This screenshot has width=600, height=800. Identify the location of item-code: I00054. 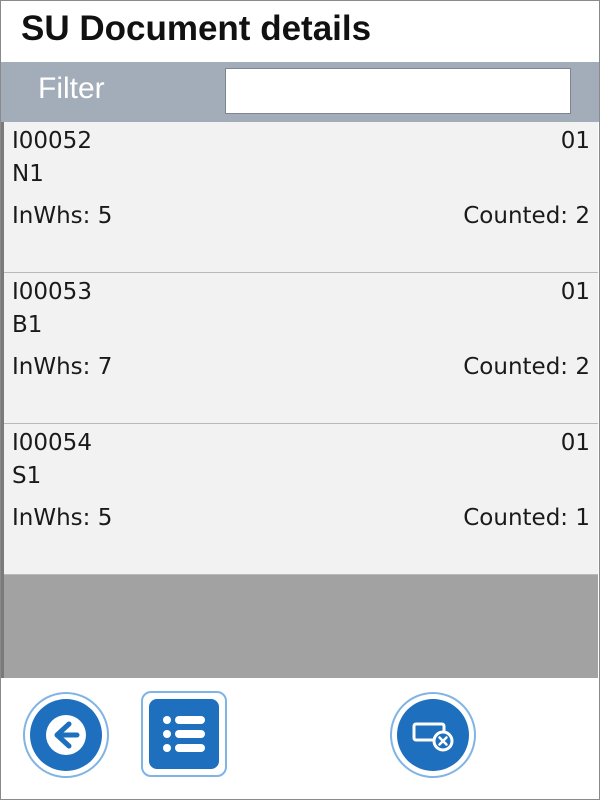
(52, 443).